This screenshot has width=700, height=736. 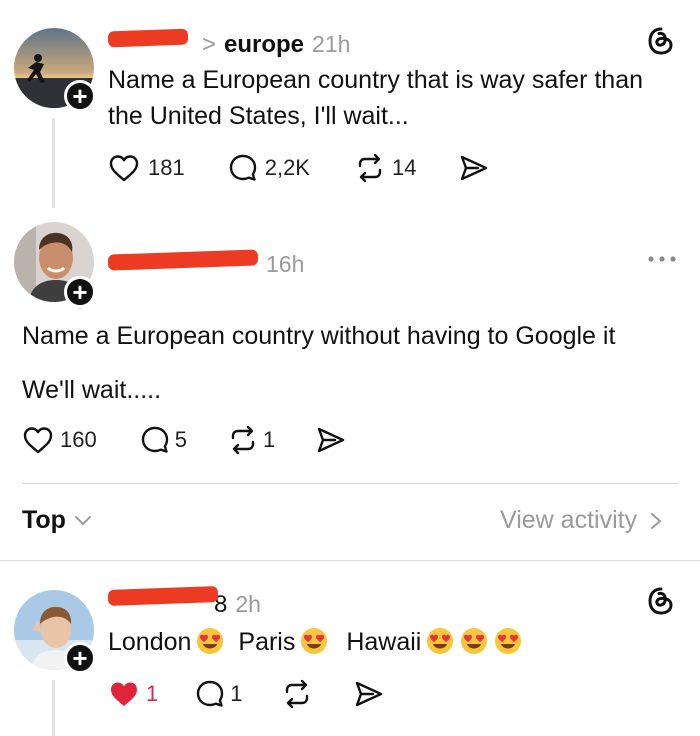 What do you see at coordinates (287, 167) in the screenshot?
I see `reply-count: 2,2K` at bounding box center [287, 167].